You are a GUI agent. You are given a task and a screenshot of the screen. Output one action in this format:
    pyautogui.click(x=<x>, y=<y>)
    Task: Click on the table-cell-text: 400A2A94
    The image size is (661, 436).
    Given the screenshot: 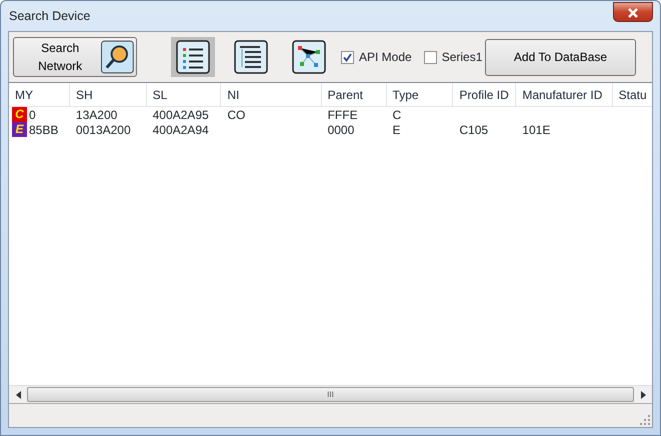 What is the action you would take?
    pyautogui.click(x=181, y=130)
    